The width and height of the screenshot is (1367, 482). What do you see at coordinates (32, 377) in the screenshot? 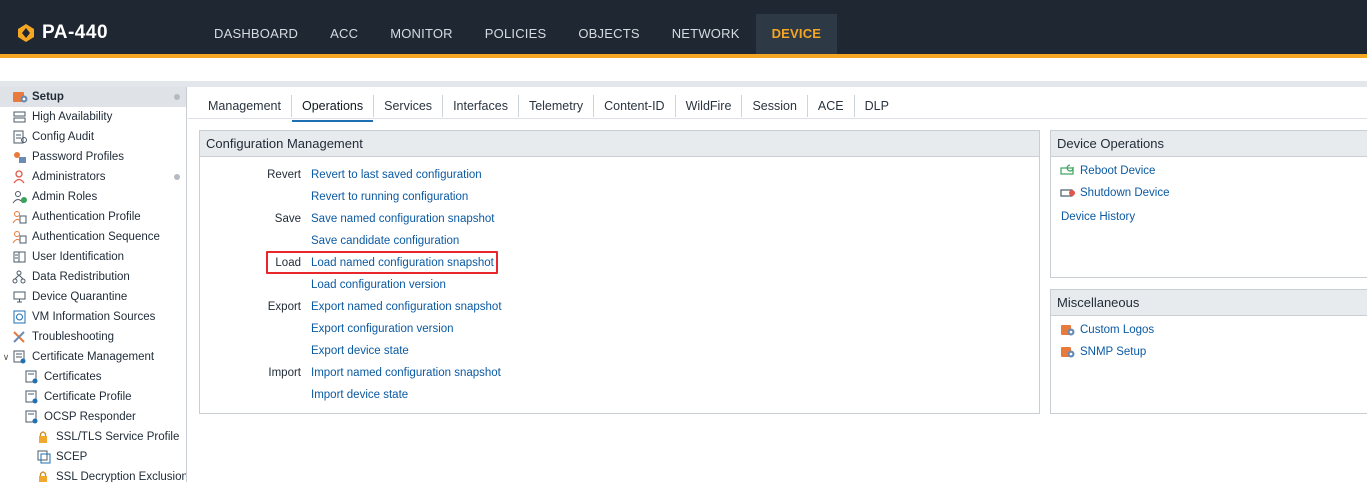
I see `certificates-icon` at bounding box center [32, 377].